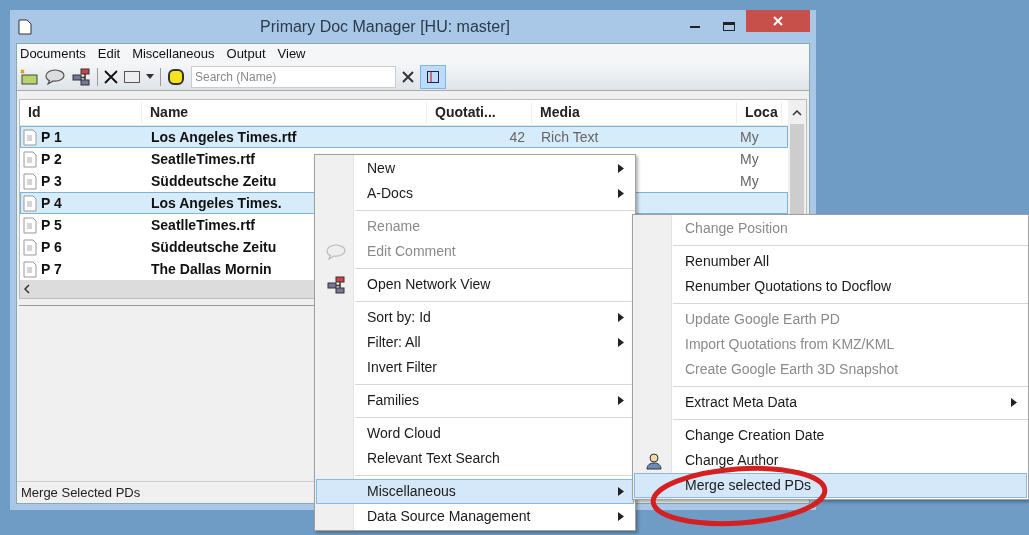  Describe the element at coordinates (211, 269) in the screenshot. I see `name-cell: The Dallas Mornin` at that location.